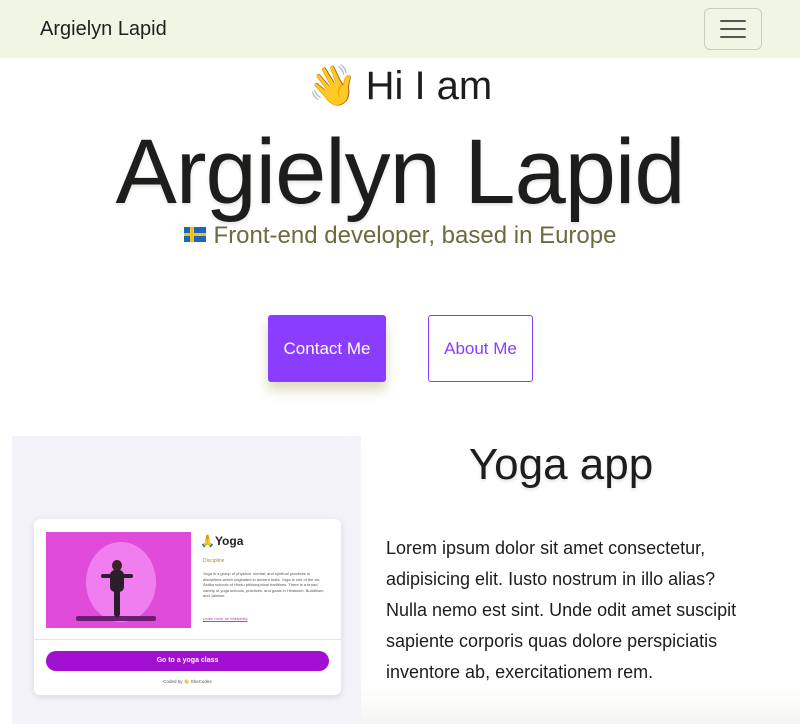 The height and width of the screenshot is (724, 800). Describe the element at coordinates (214, 561) in the screenshot. I see `card-subtitle: Discipline` at that location.